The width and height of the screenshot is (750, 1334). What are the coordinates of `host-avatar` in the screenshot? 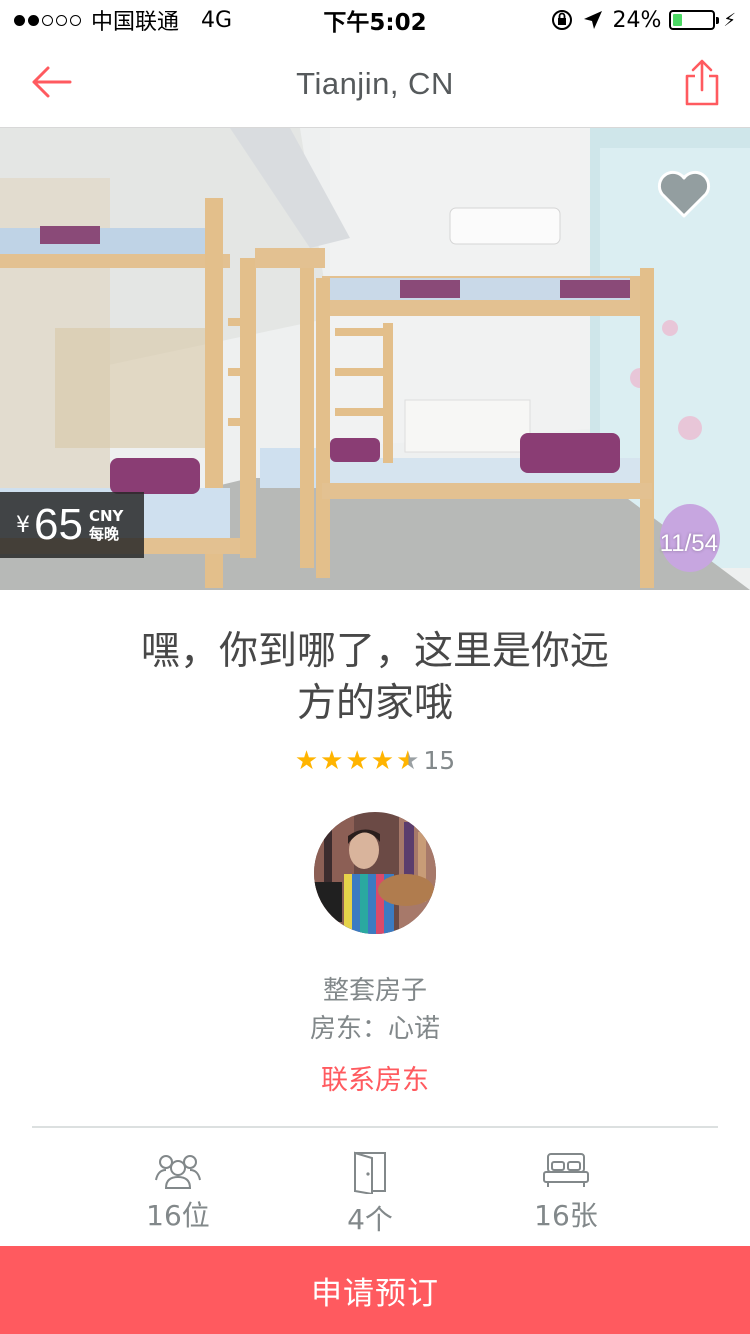 It's located at (375, 873).